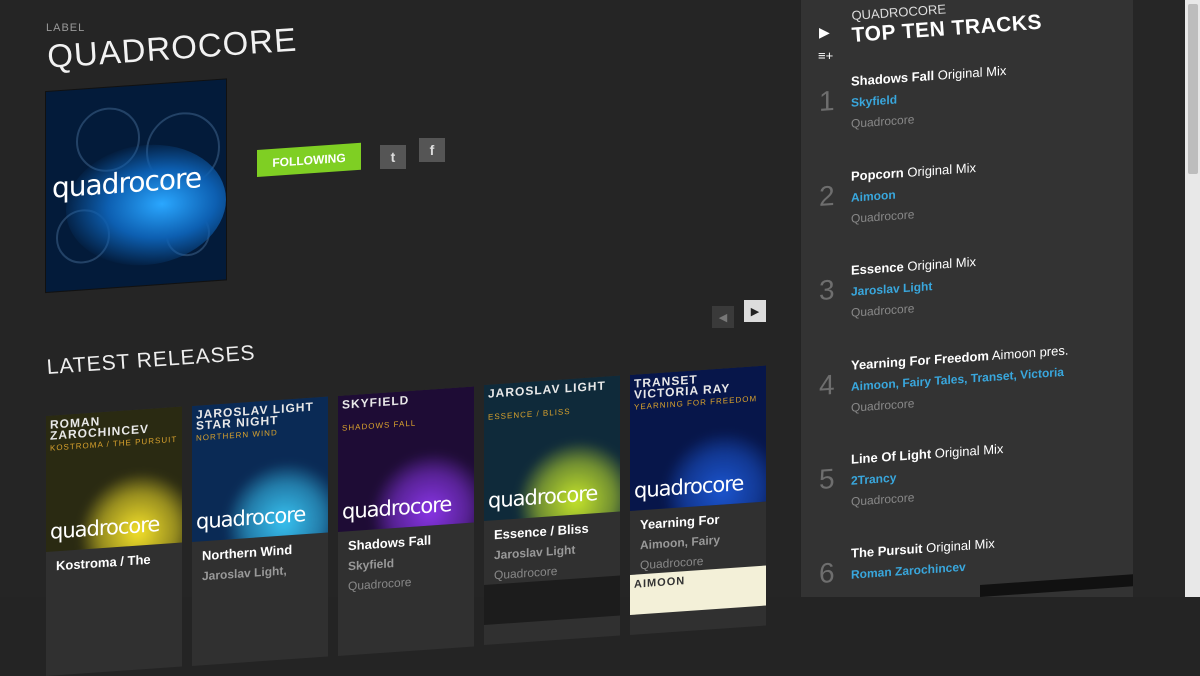 This screenshot has width=1200, height=676. Describe the element at coordinates (755, 311) in the screenshot. I see `carousel-next-icon: ▶` at that location.